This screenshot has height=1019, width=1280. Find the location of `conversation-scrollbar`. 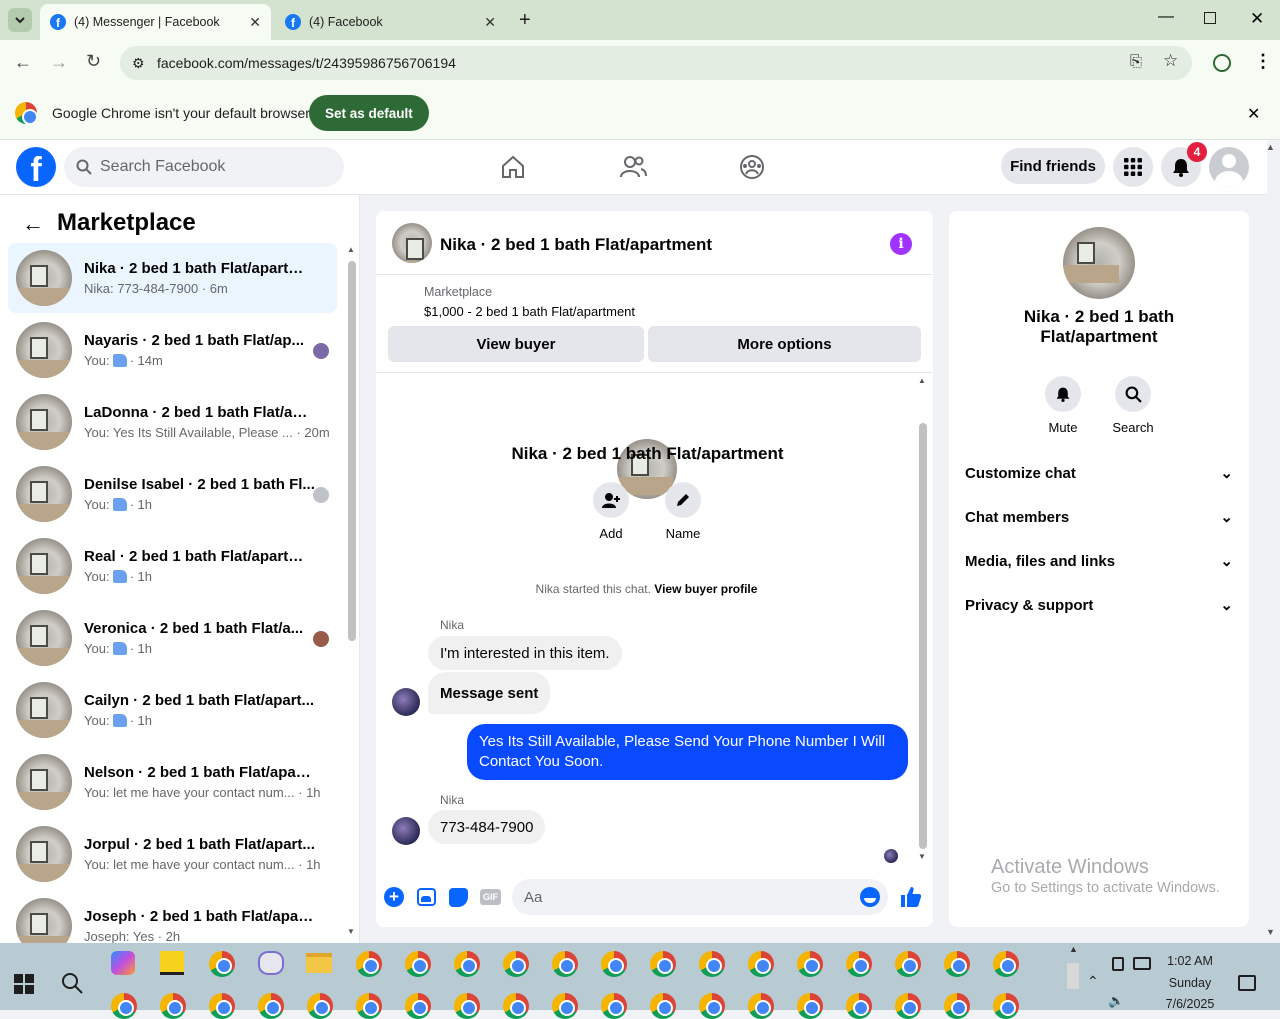

conversation-scrollbar is located at coordinates (352, 451).